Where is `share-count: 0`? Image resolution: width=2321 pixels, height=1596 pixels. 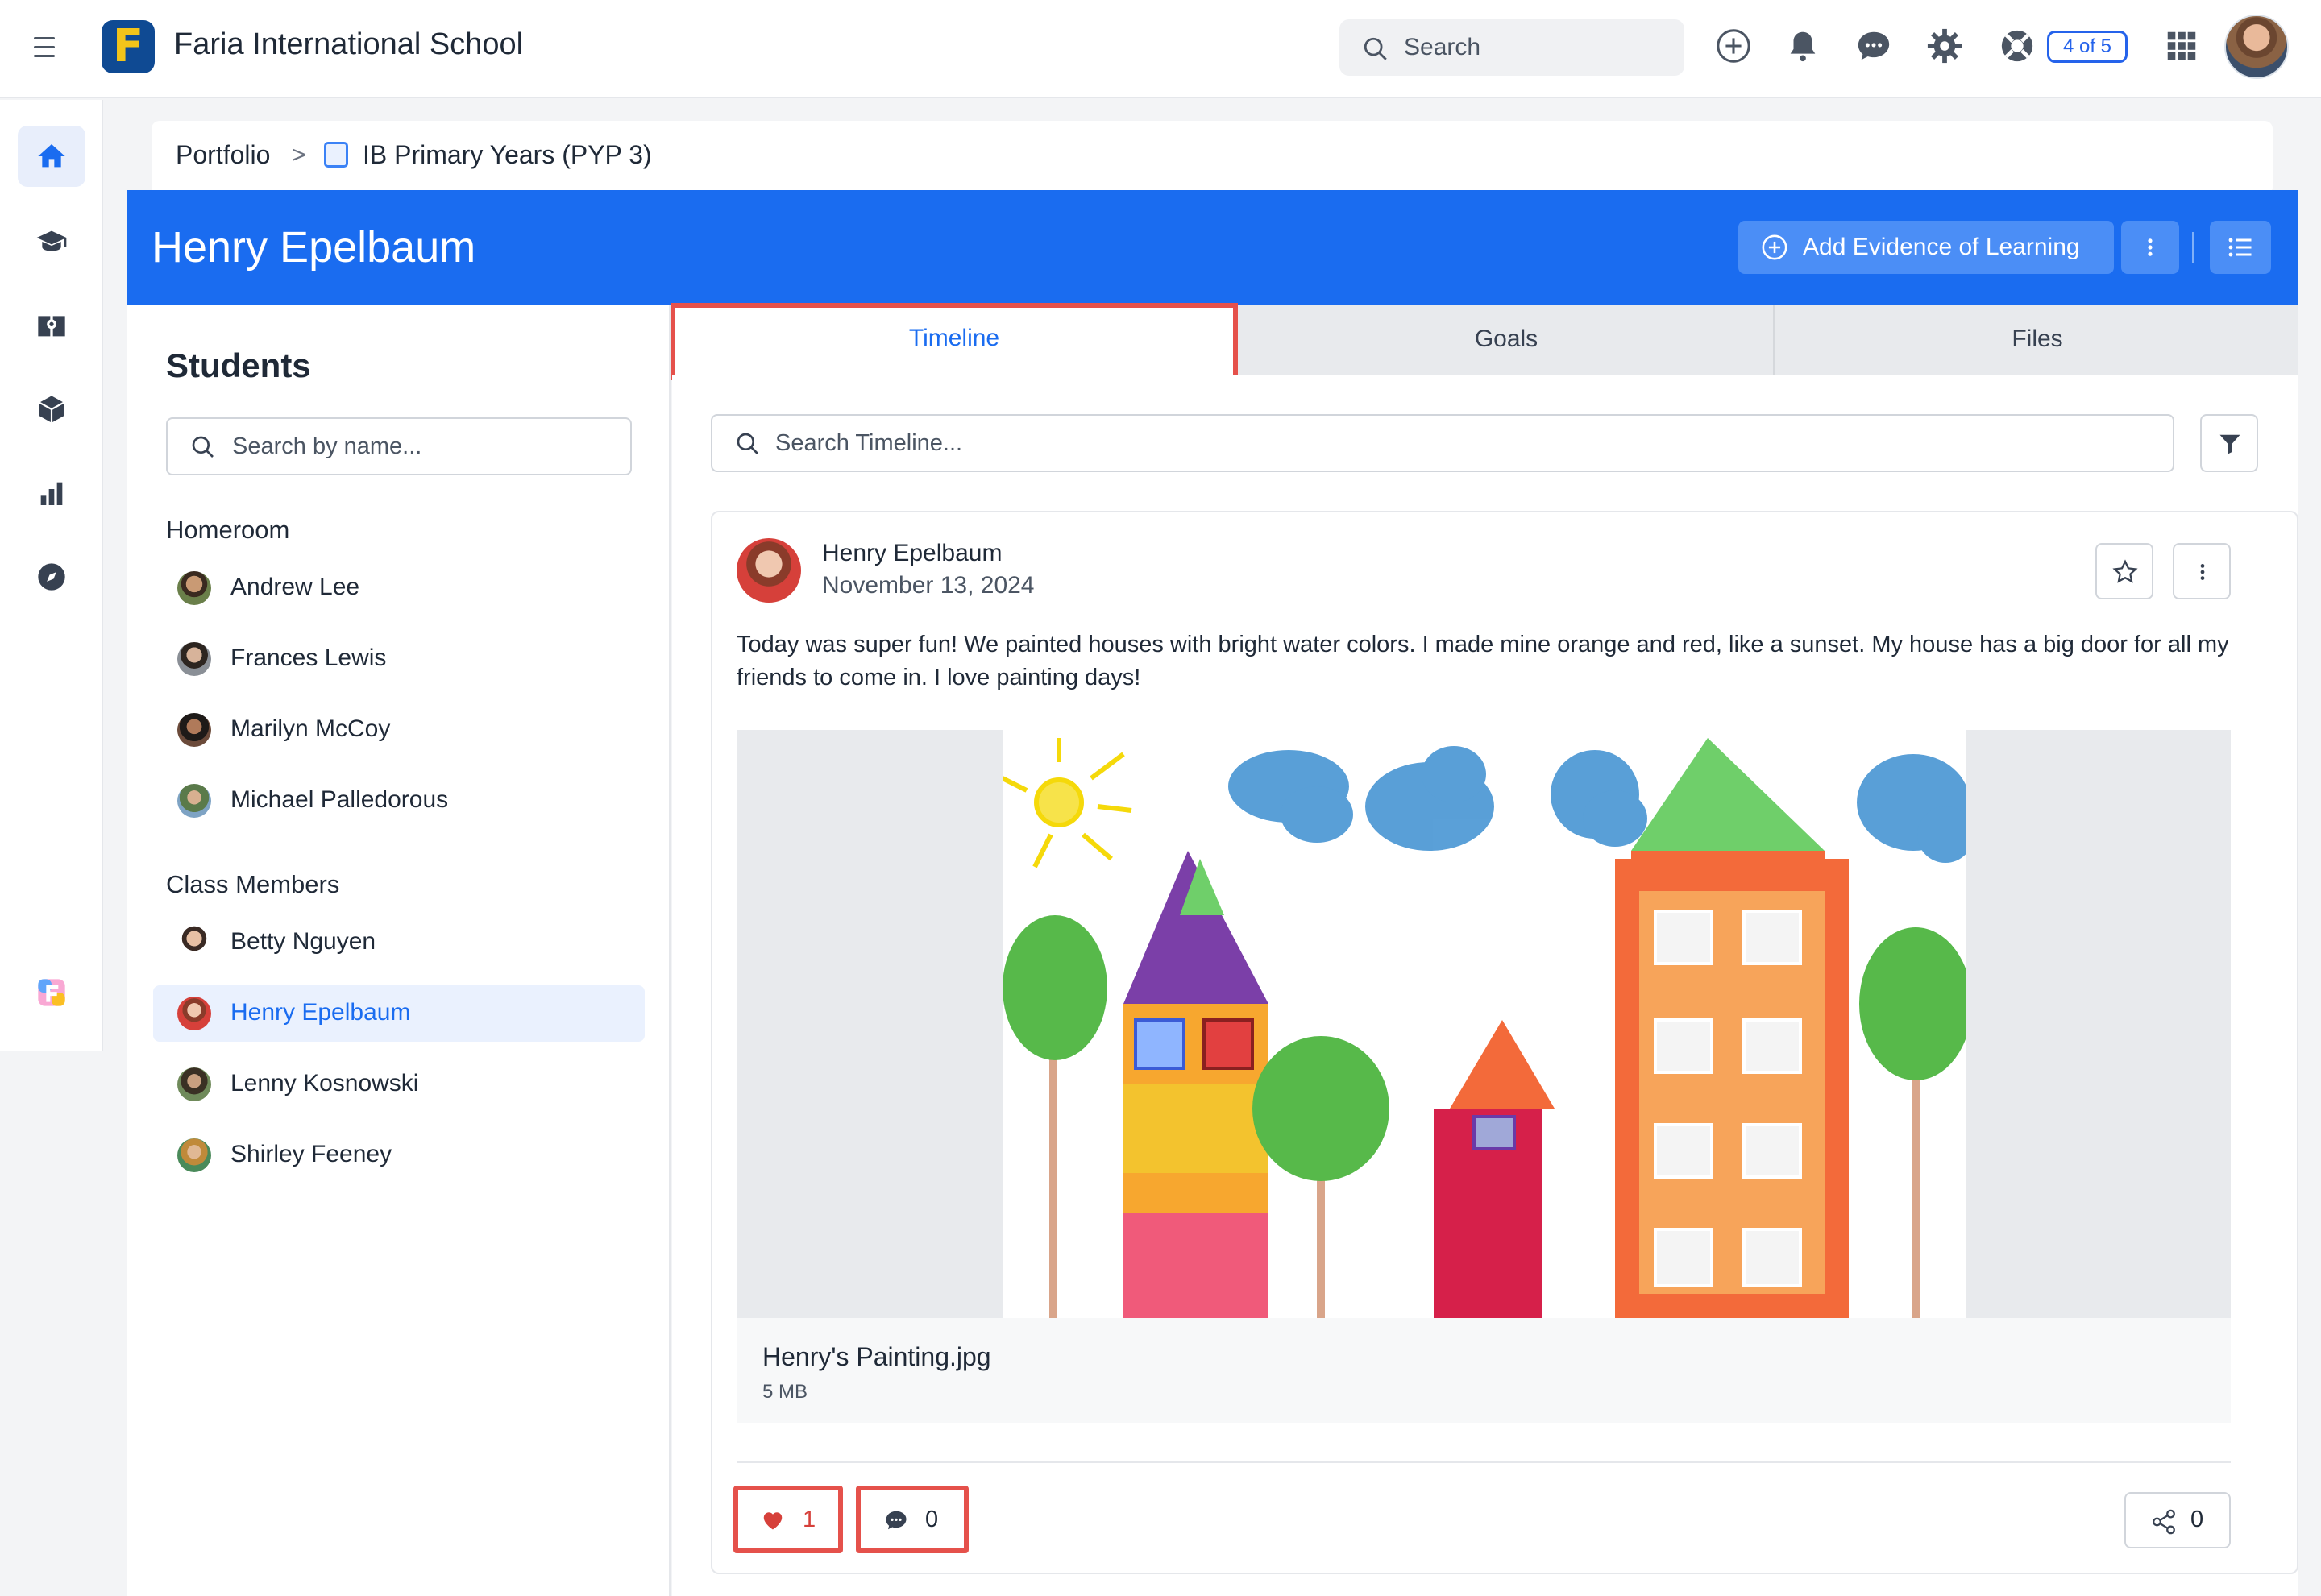 share-count: 0 is located at coordinates (2197, 1519).